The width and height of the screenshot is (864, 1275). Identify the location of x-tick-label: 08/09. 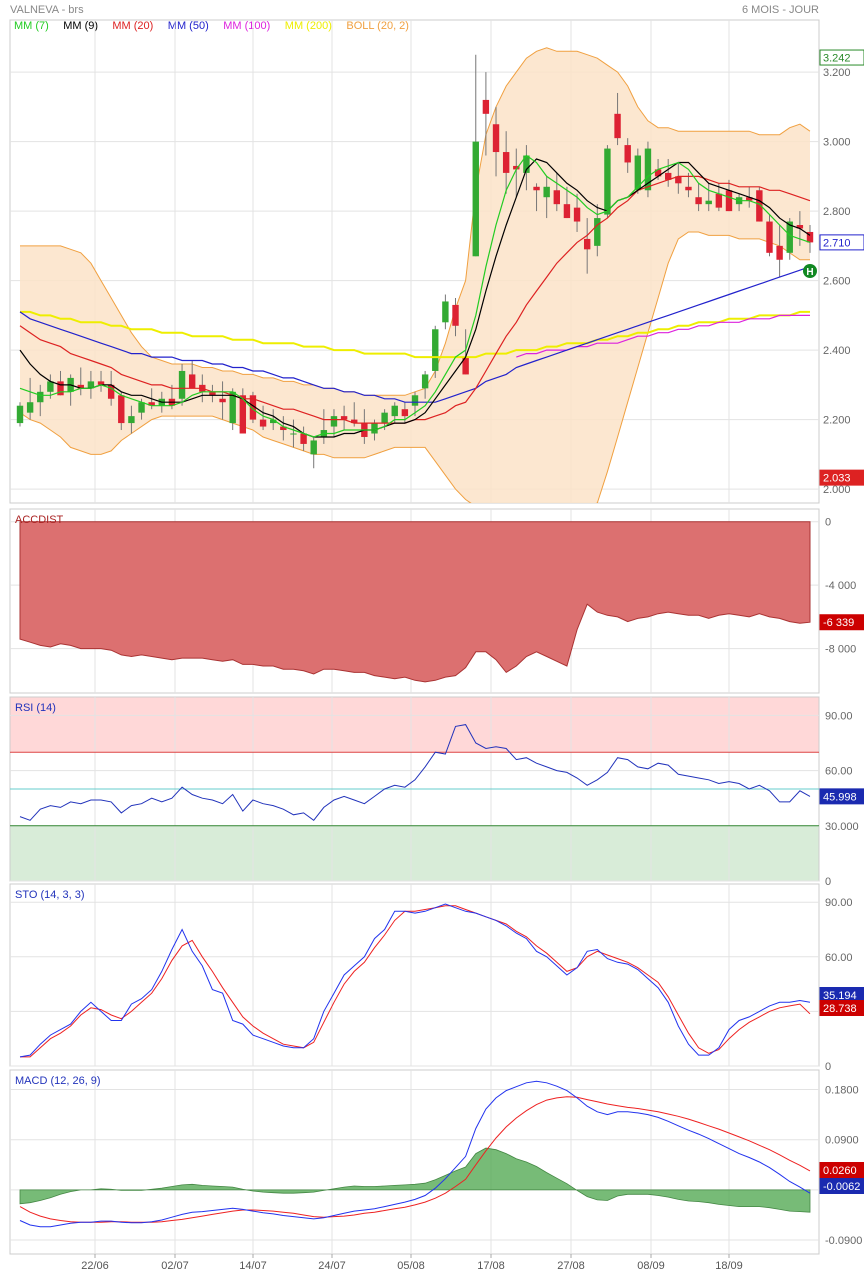
(651, 1266).